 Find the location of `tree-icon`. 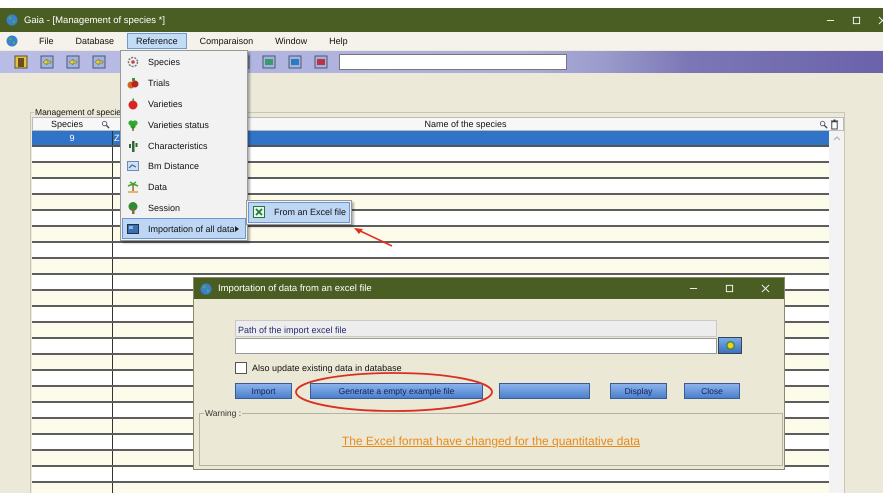

tree-icon is located at coordinates (133, 208).